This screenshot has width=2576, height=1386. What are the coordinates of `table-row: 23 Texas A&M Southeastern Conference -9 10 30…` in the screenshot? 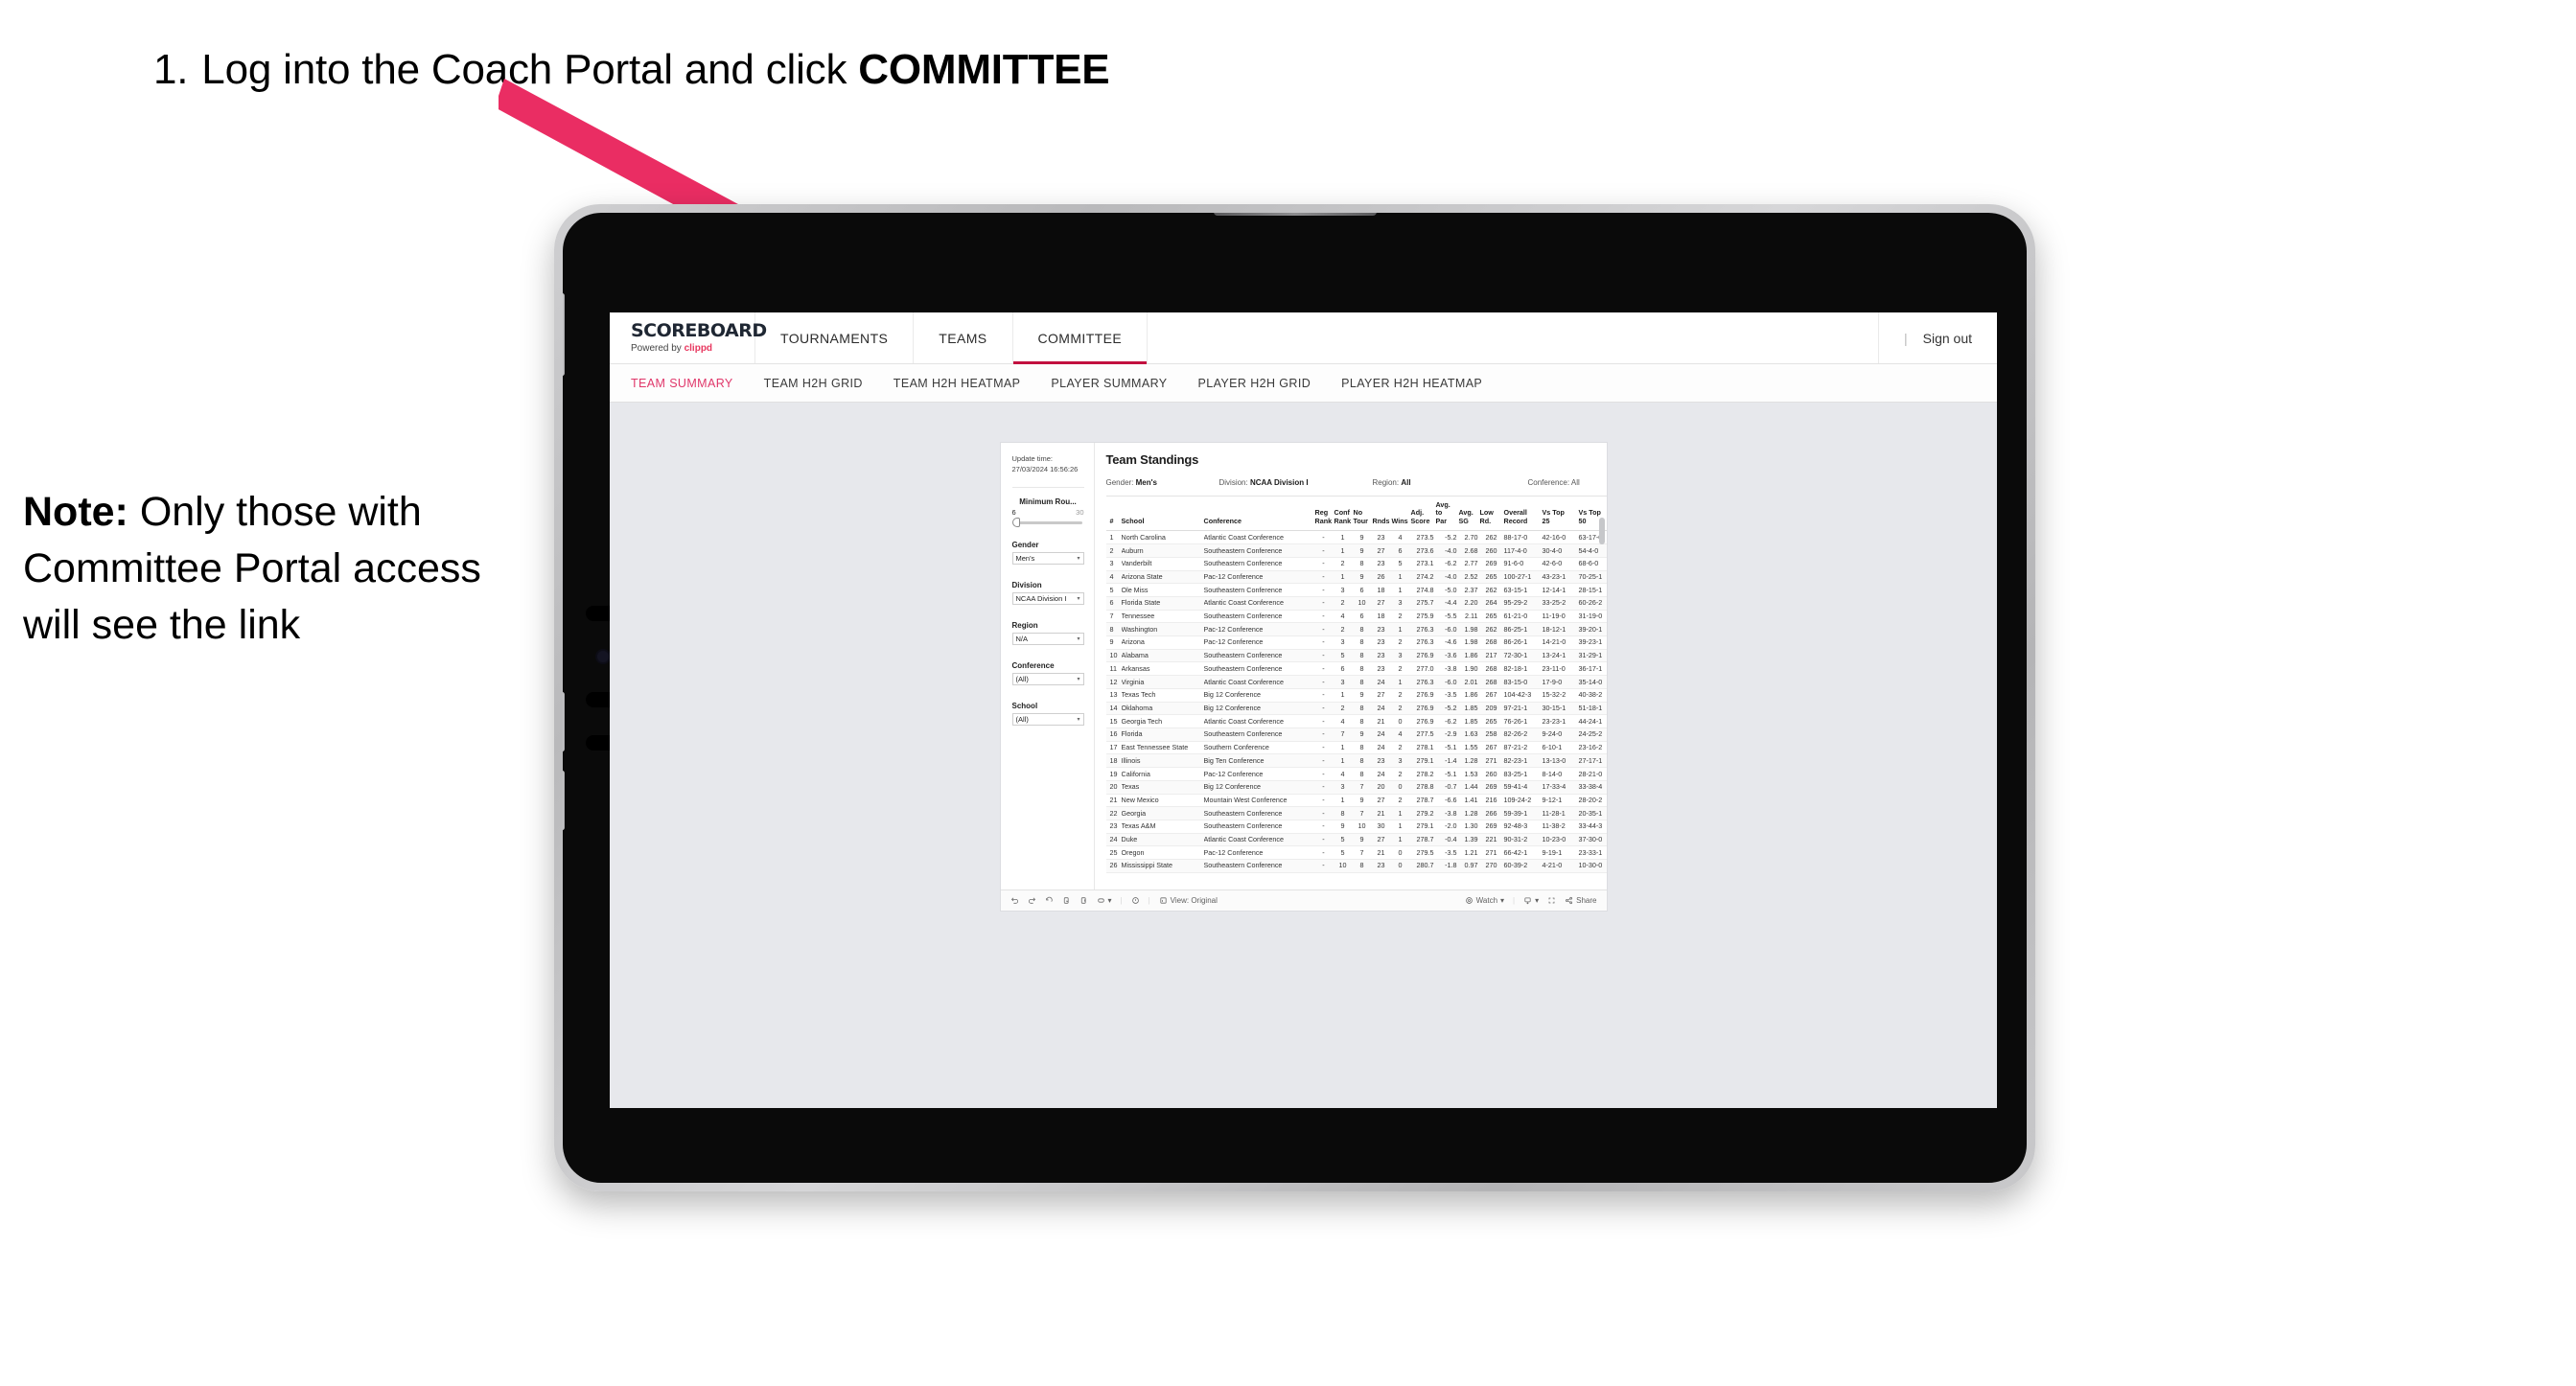 It's located at (1356, 827).